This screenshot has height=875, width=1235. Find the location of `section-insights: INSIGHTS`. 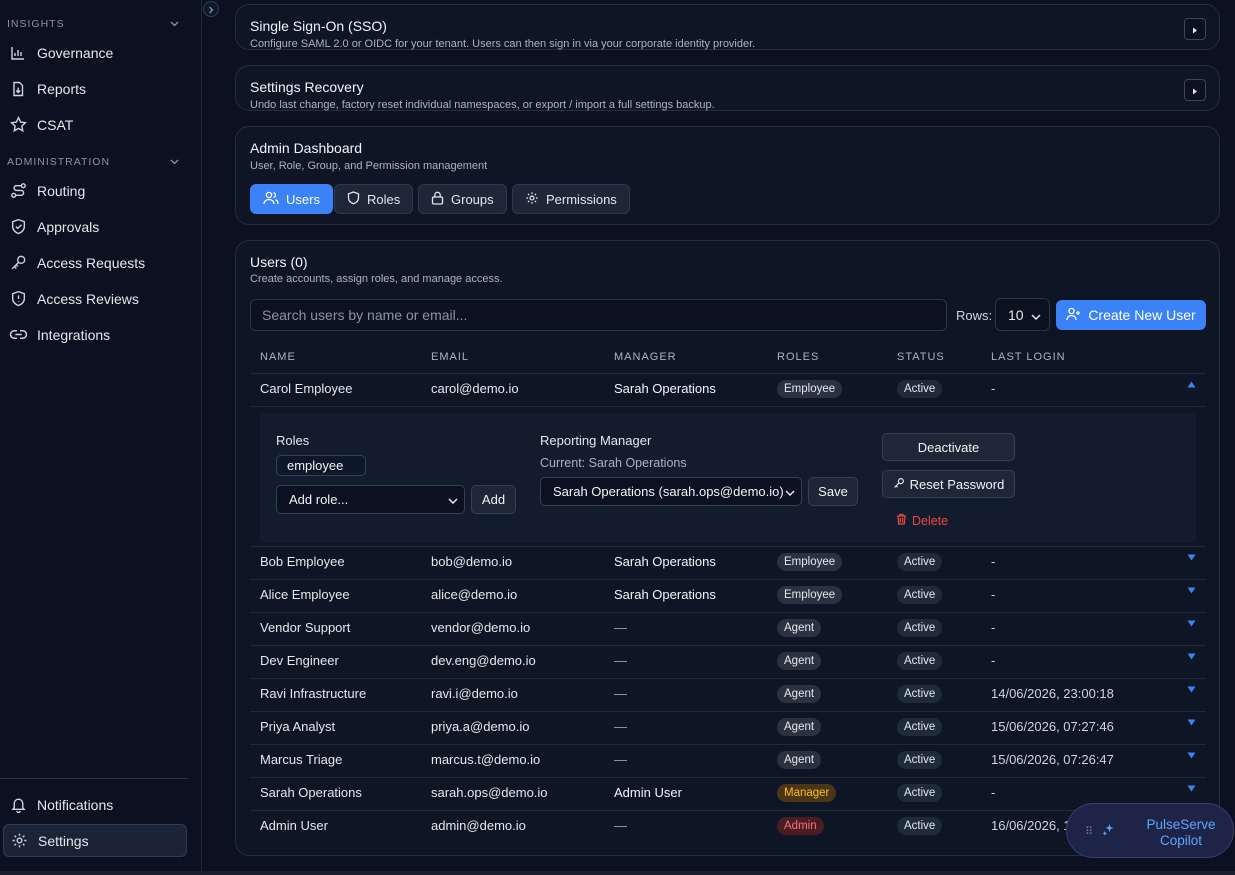

section-insights: INSIGHTS is located at coordinates (93, 24).